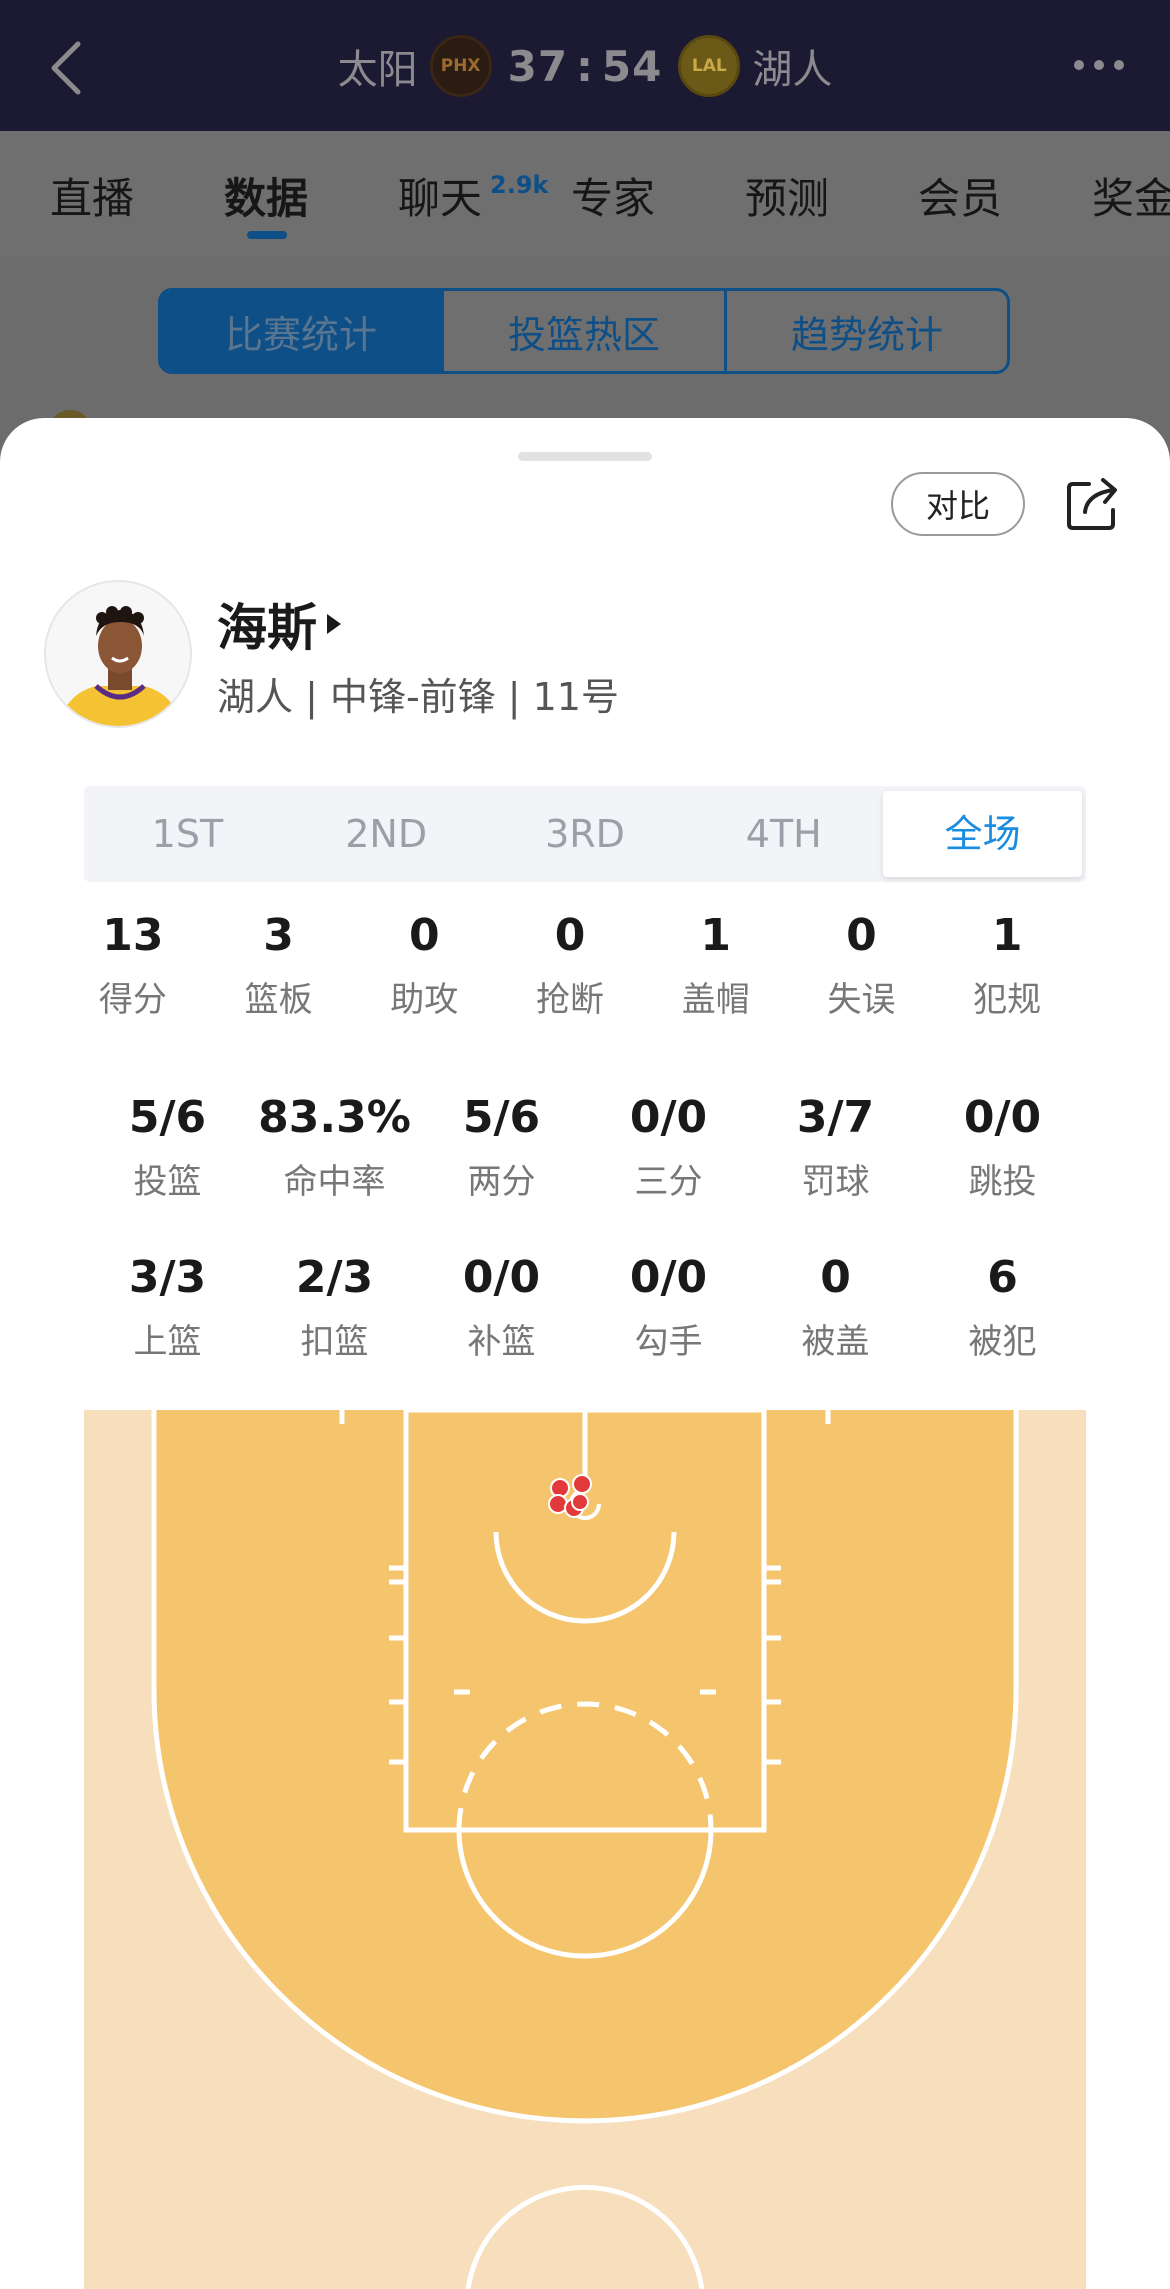  I want to click on tab-predictions: 预测, so click(787, 195).